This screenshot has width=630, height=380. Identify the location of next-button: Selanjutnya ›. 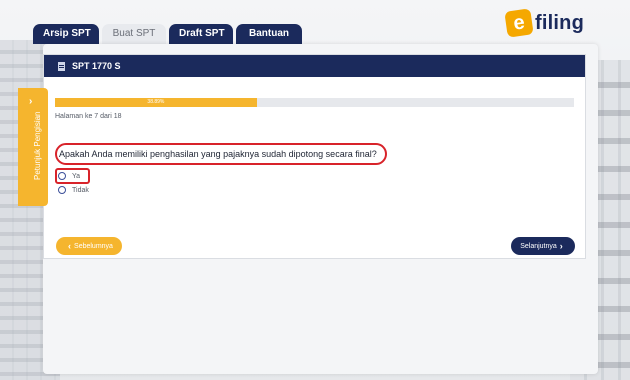
(543, 246).